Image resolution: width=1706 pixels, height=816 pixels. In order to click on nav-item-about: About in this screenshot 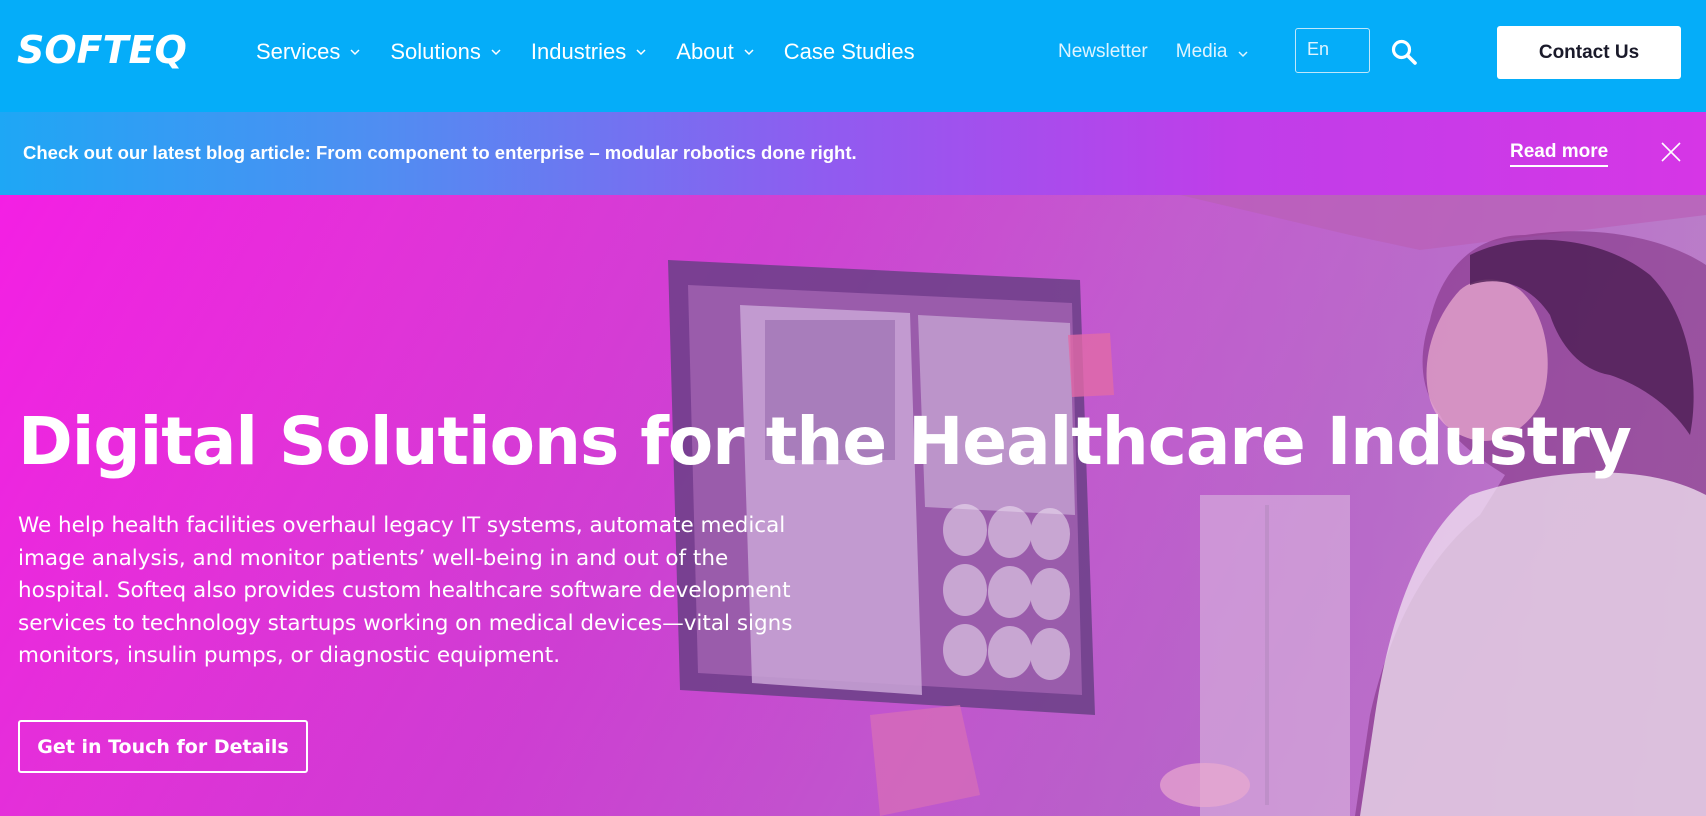, I will do `click(716, 52)`.